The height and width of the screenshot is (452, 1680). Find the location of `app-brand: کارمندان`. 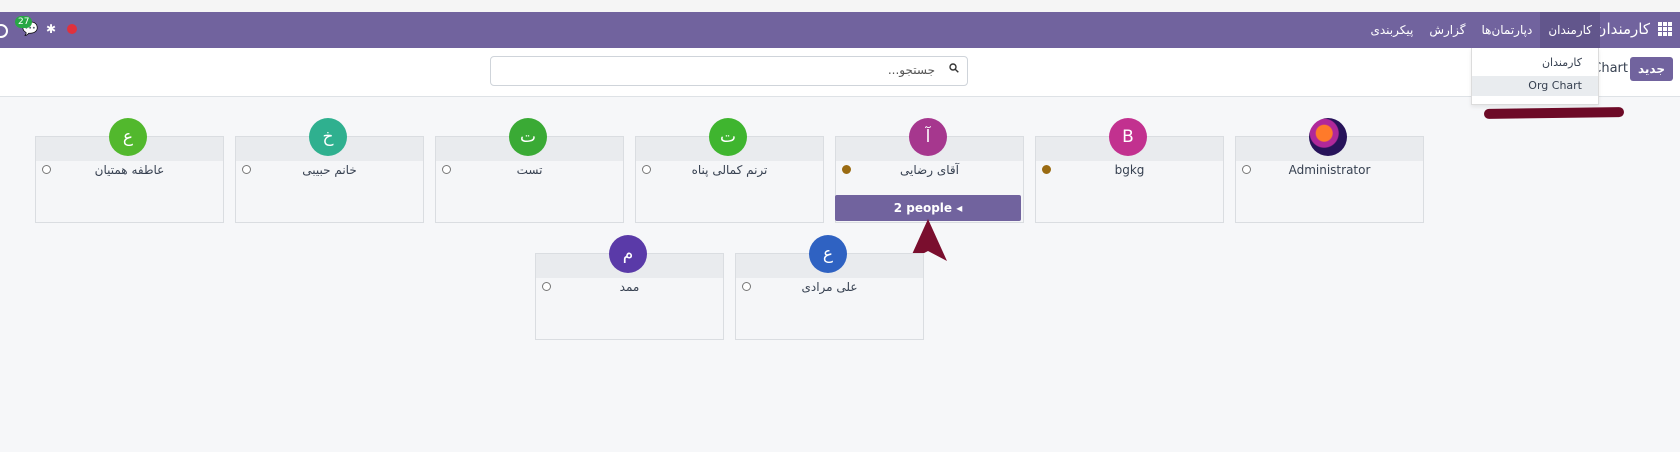

app-brand: کارمندان is located at coordinates (1622, 29).